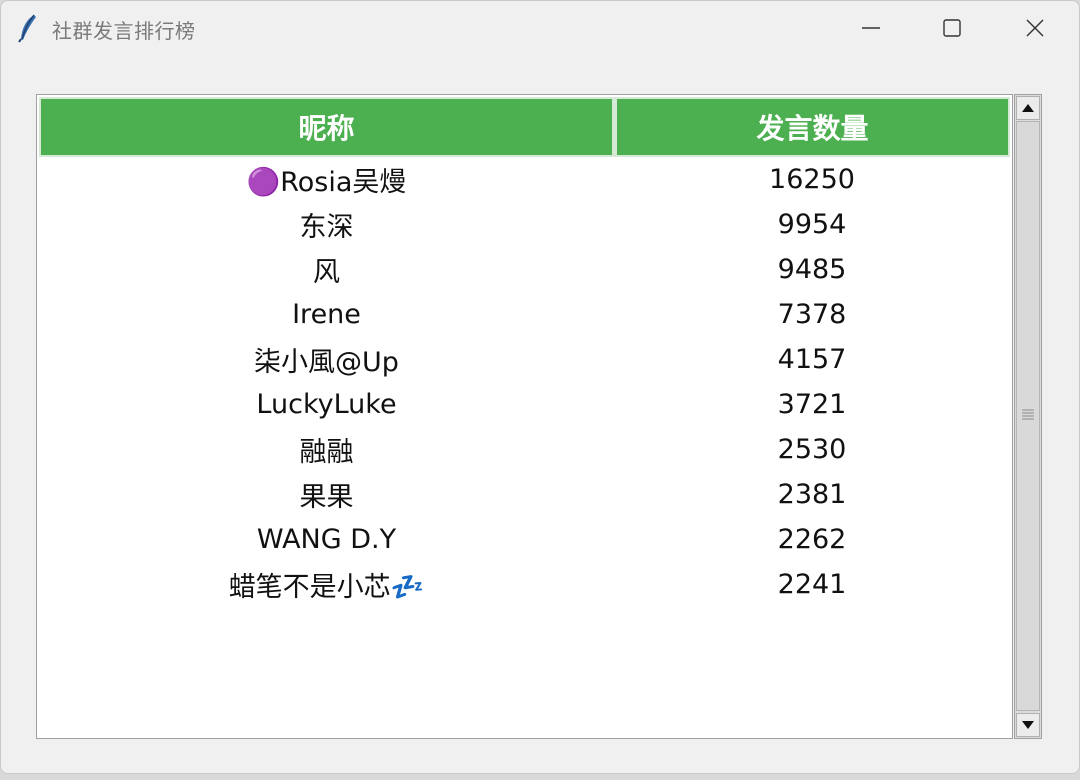  What do you see at coordinates (27, 28) in the screenshot?
I see `feather-icon` at bounding box center [27, 28].